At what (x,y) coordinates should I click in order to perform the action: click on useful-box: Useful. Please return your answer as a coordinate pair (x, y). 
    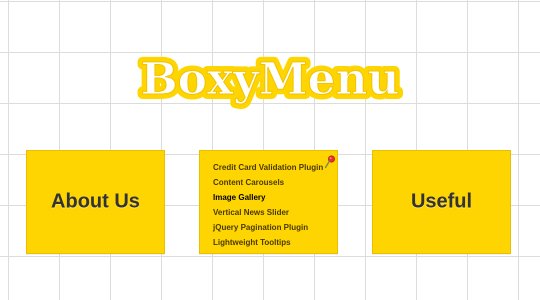
    Looking at the image, I should click on (441, 202).